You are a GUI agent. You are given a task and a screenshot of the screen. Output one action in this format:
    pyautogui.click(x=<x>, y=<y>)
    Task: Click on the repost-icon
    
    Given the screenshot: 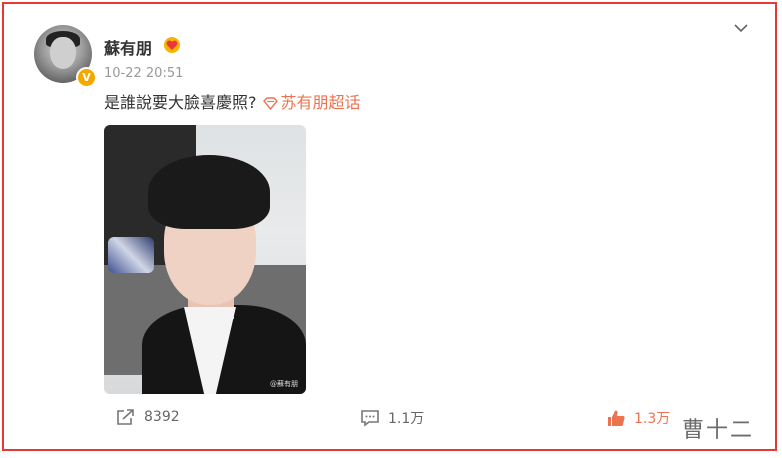 What is the action you would take?
    pyautogui.click(x=125, y=417)
    